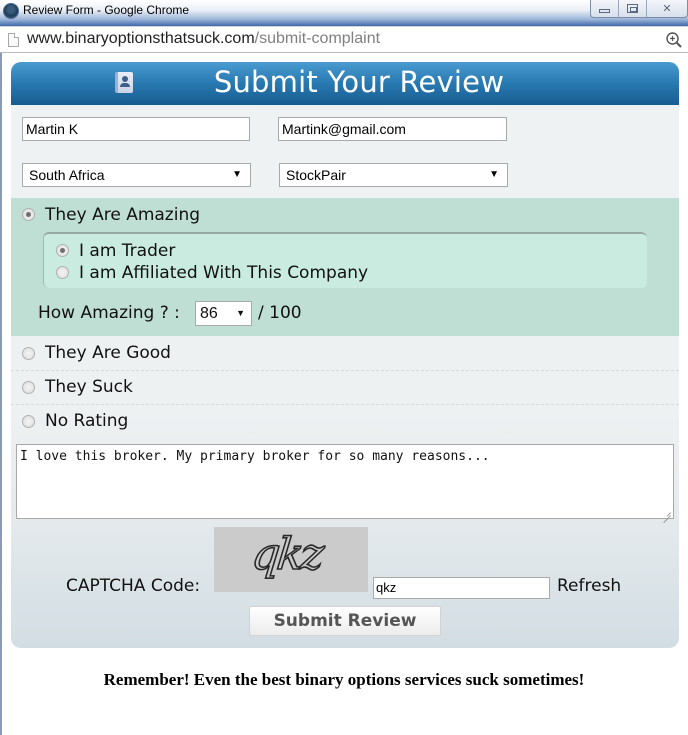 The image size is (688, 735). I want to click on rating-amazing-label: They Are Amazing, so click(123, 215).